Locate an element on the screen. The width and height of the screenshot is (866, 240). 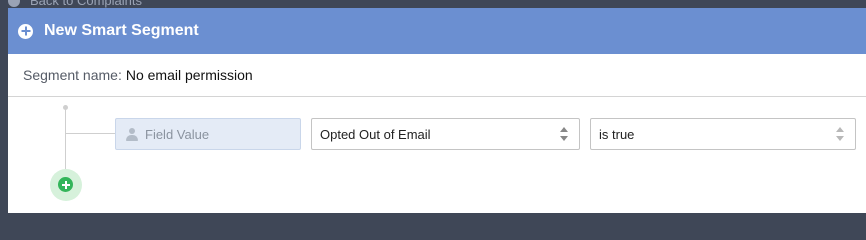
operator-select: is true is located at coordinates (723, 134).